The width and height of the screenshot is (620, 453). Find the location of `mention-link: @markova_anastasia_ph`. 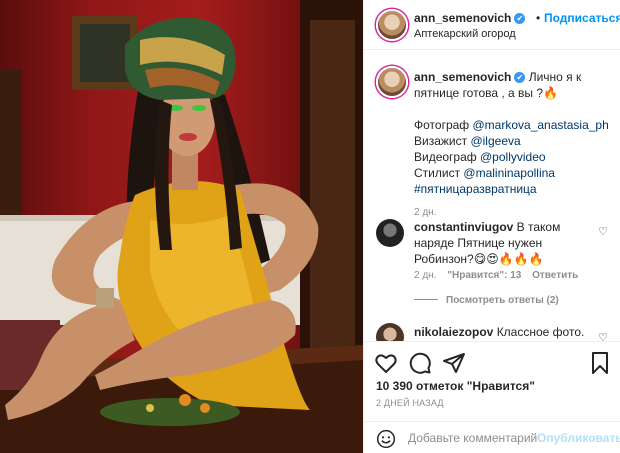

mention-link: @markova_anastasia_ph is located at coordinates (541, 125).